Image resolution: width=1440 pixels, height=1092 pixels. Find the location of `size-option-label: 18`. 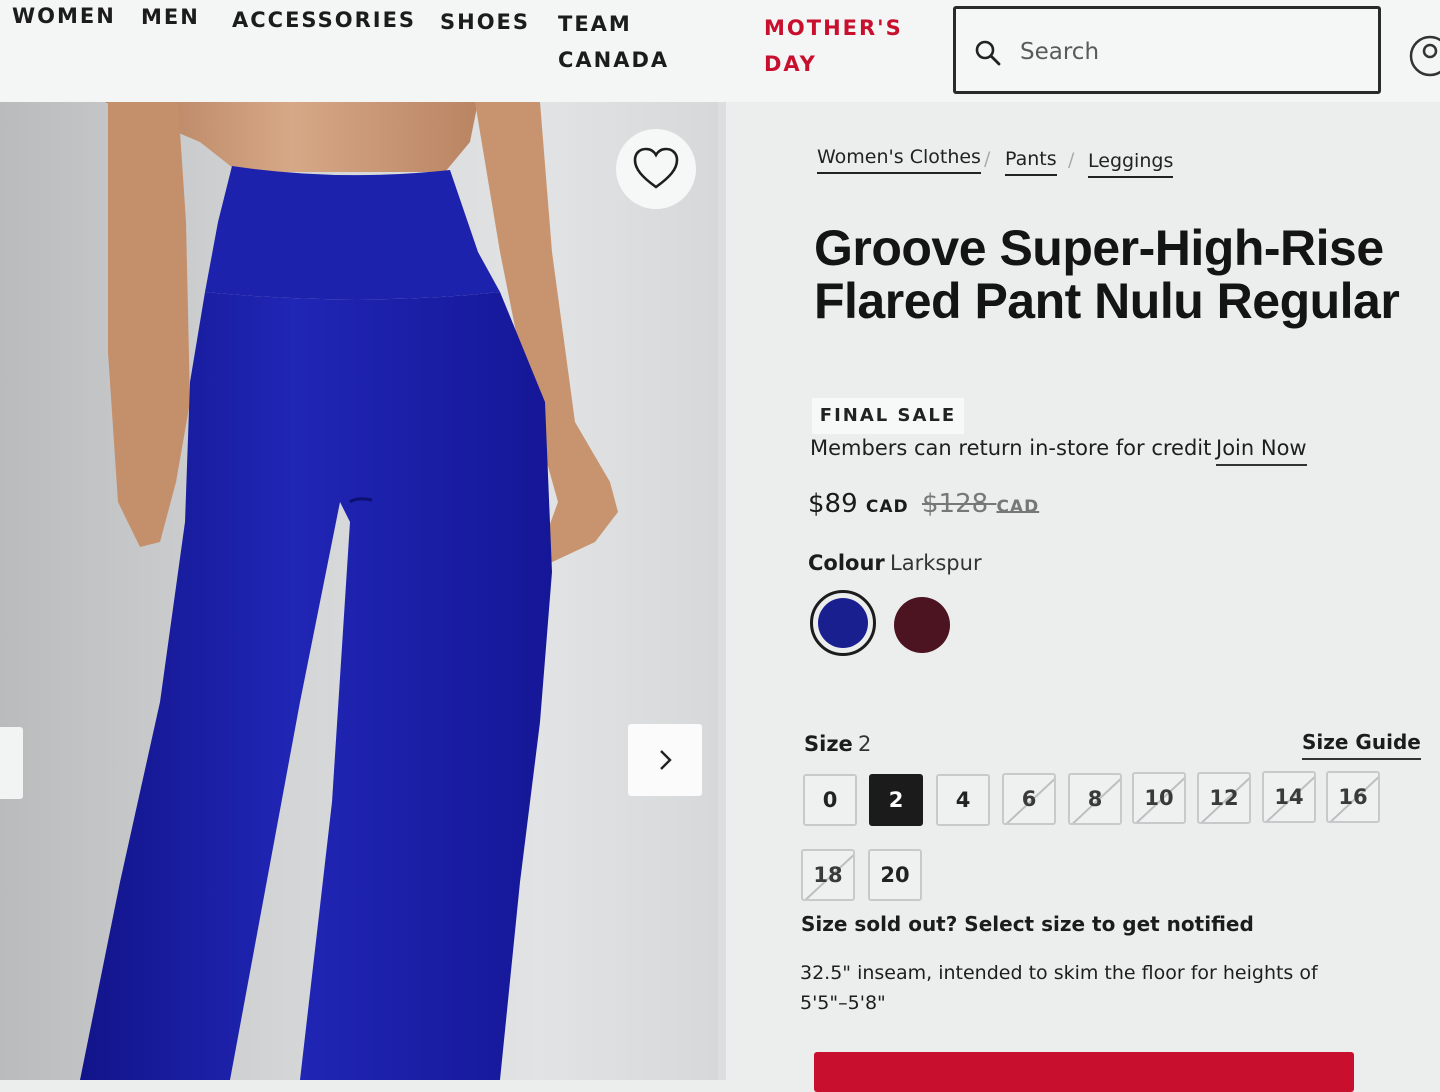

size-option-label: 18 is located at coordinates (828, 875).